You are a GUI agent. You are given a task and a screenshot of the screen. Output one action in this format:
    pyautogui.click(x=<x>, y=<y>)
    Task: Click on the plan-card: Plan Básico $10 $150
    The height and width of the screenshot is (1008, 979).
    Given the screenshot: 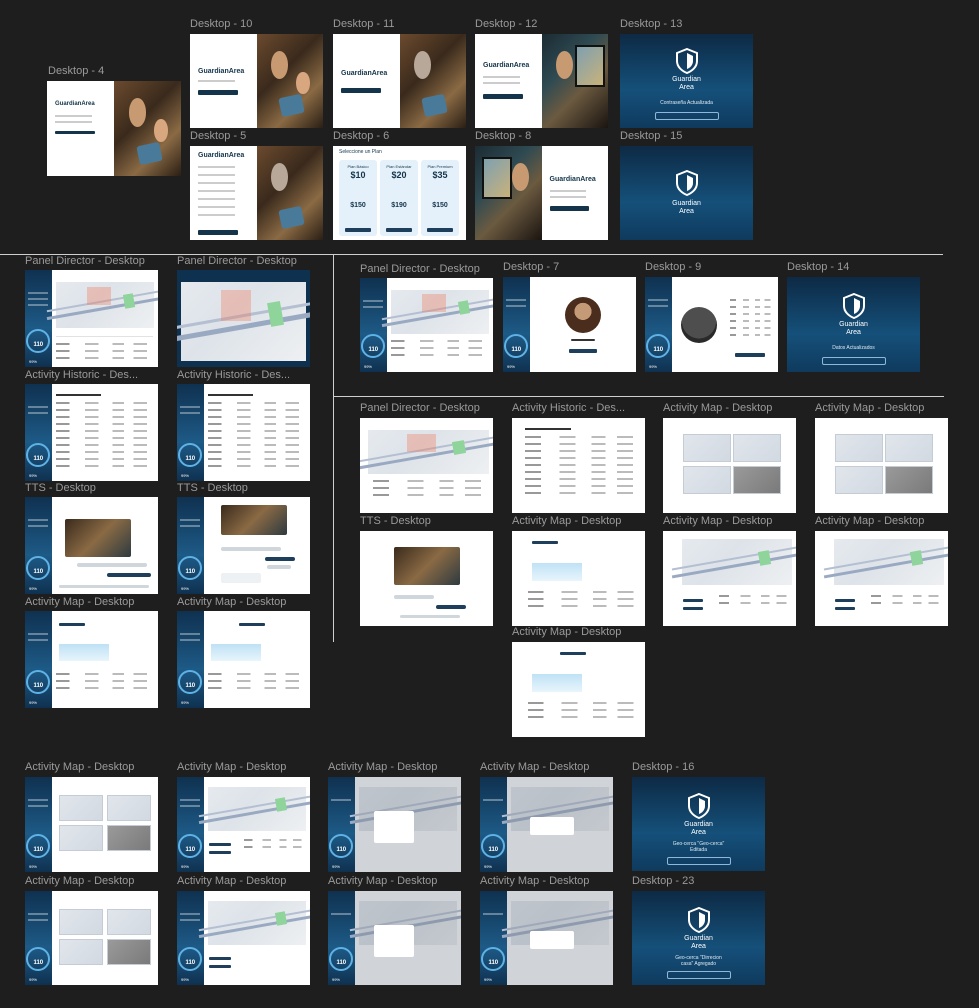 What is the action you would take?
    pyautogui.click(x=358, y=198)
    